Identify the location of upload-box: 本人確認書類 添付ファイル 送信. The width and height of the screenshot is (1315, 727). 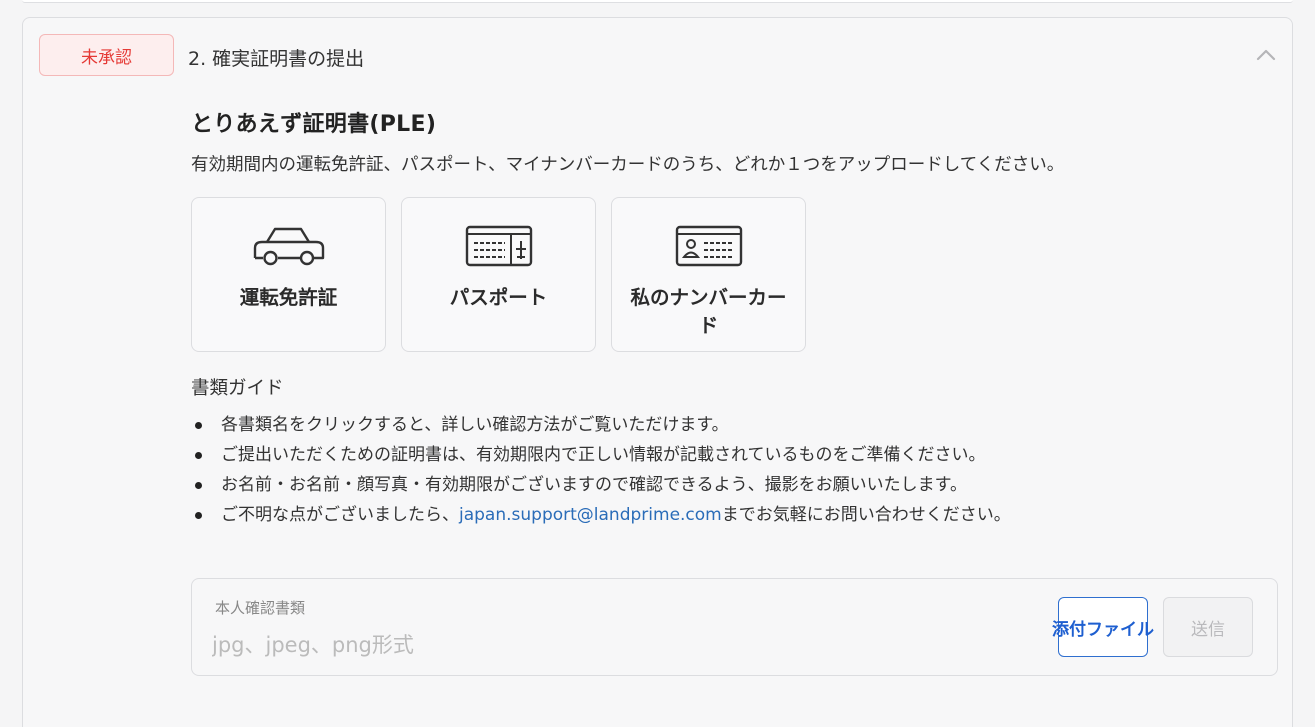
(734, 627).